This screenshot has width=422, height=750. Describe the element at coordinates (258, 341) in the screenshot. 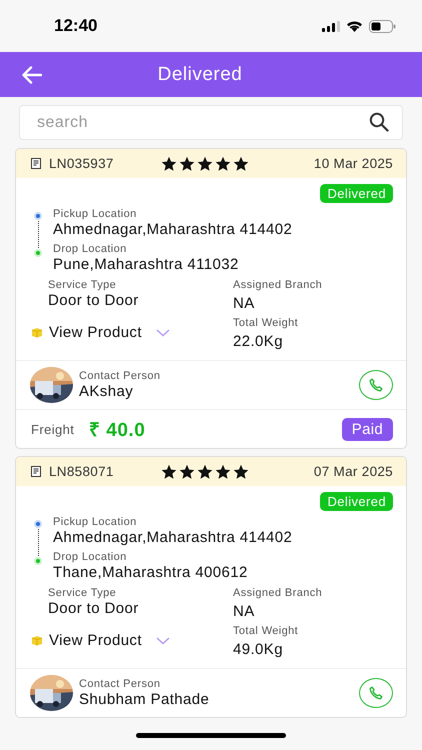

I see `field-value: 22.0Kg` at that location.